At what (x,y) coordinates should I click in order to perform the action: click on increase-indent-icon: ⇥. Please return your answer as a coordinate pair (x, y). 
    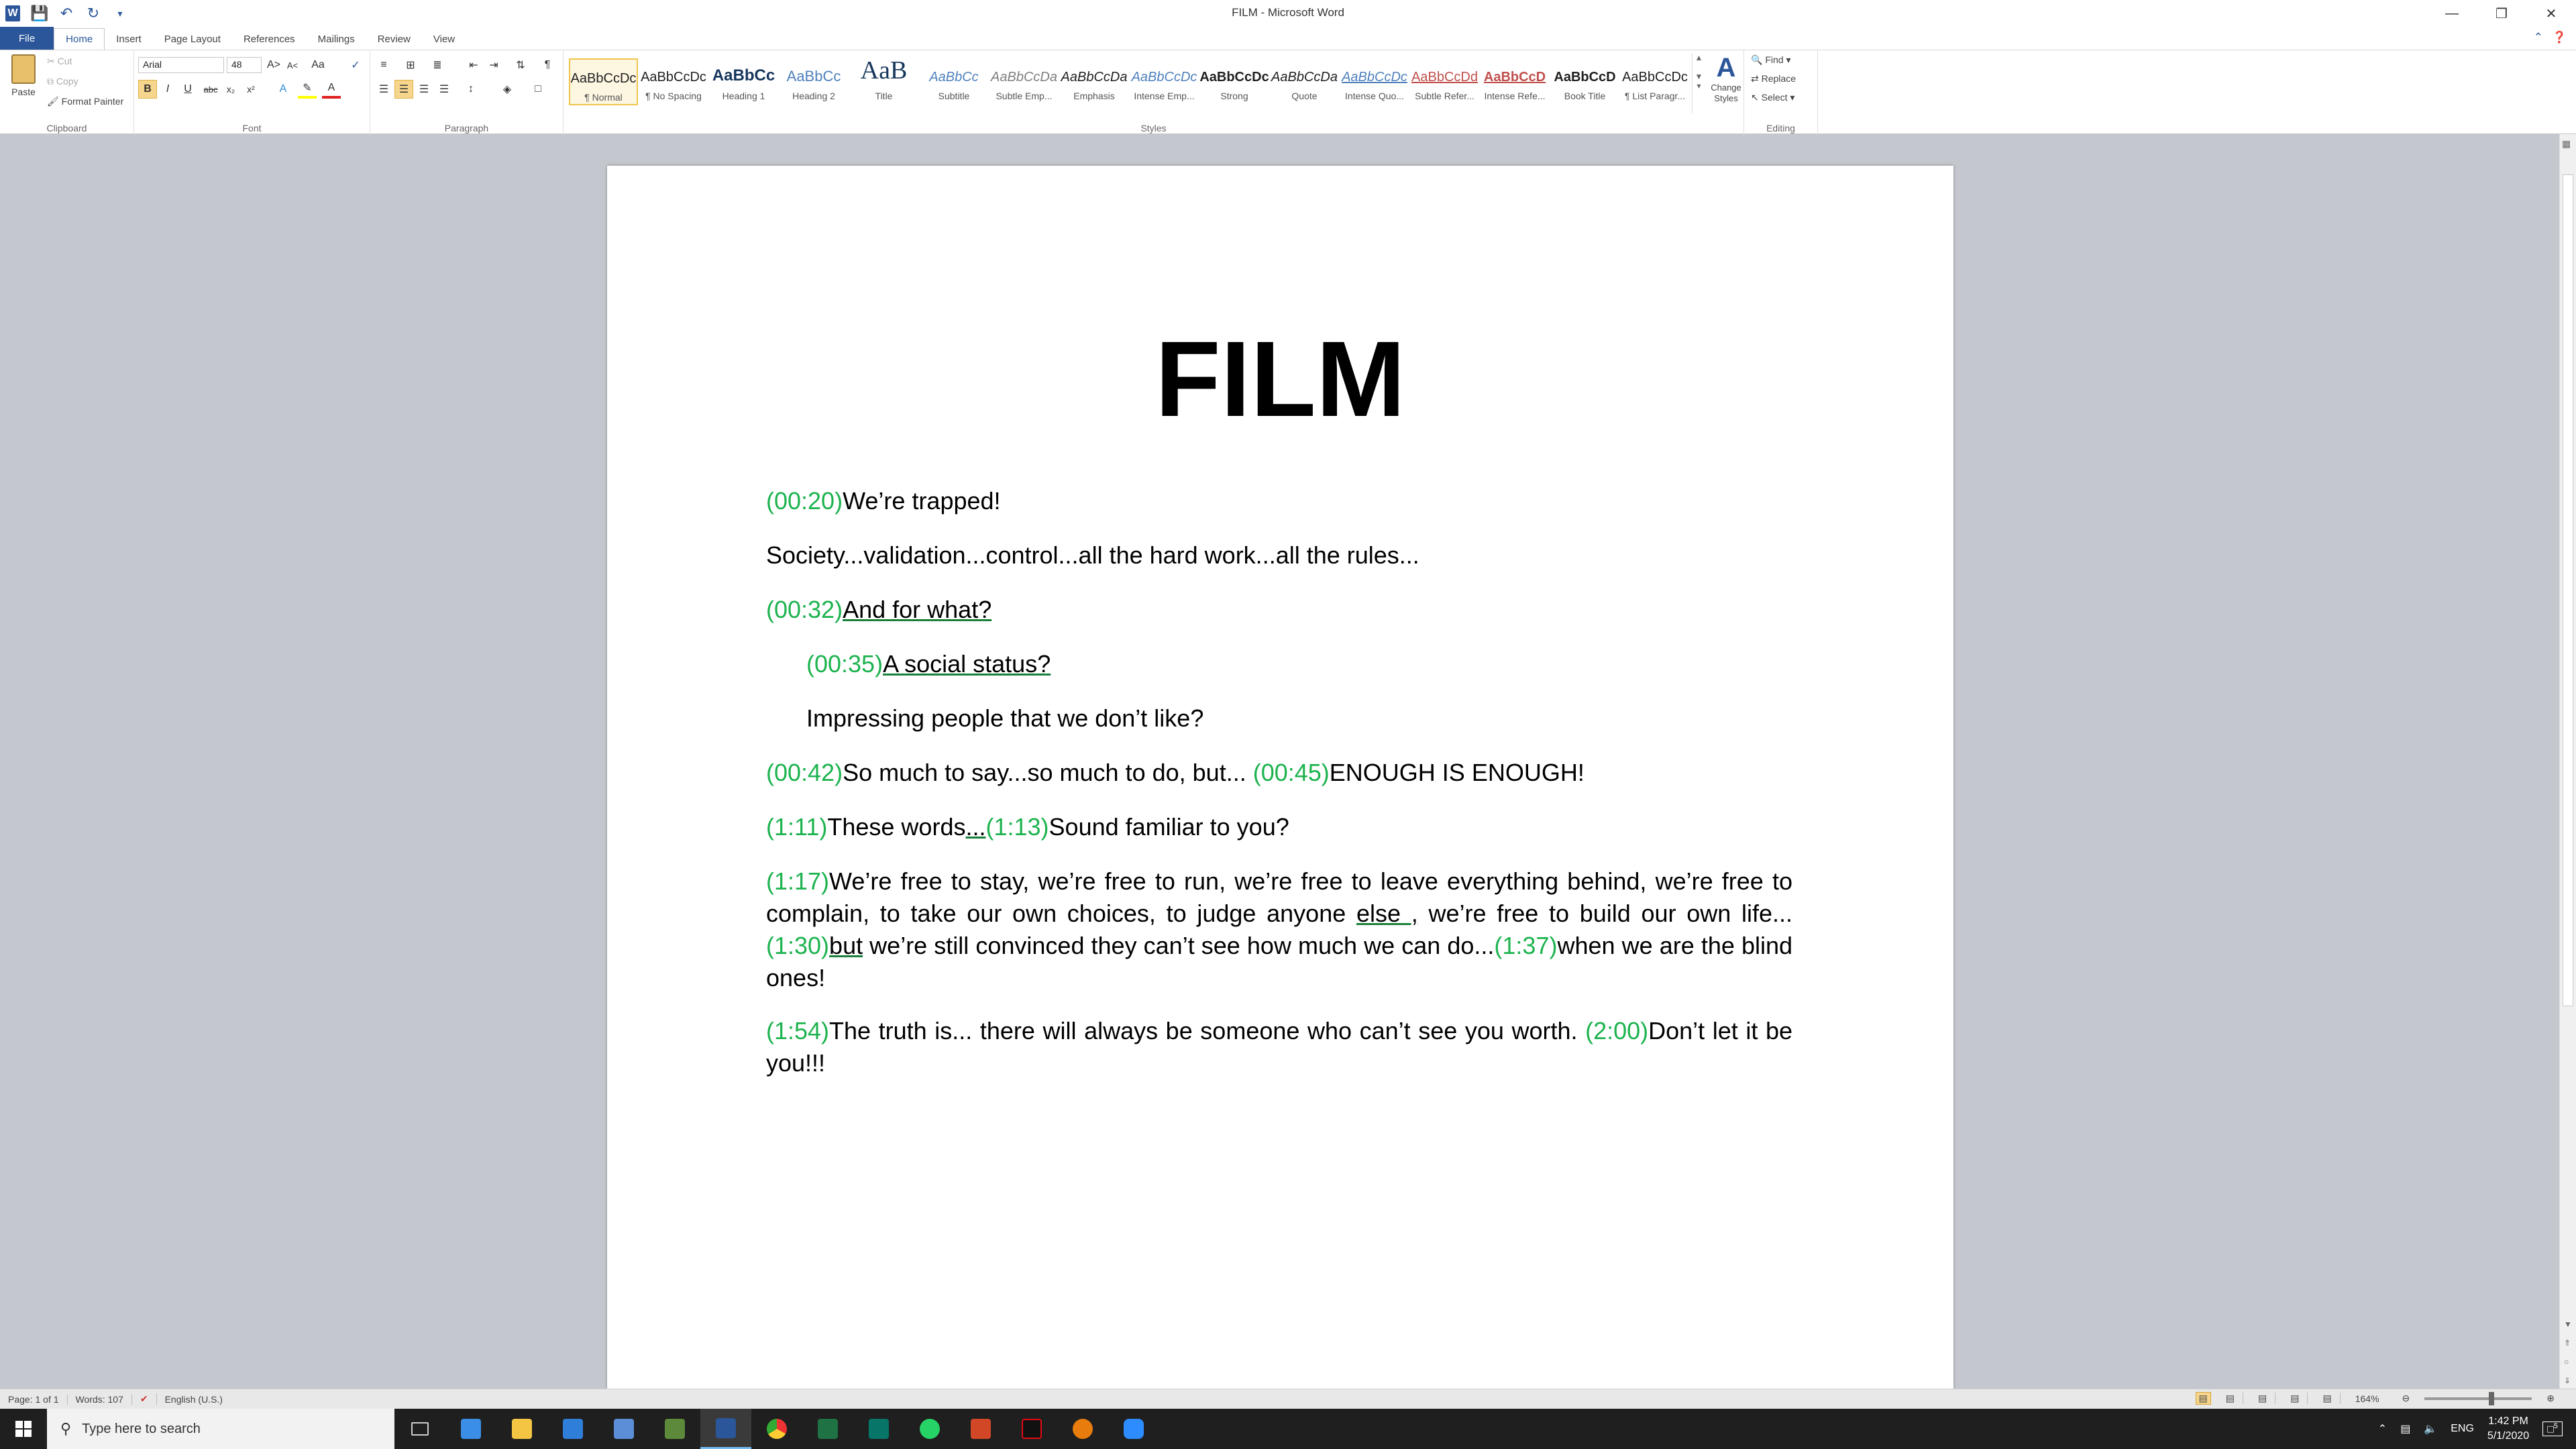
    Looking at the image, I should click on (493, 65).